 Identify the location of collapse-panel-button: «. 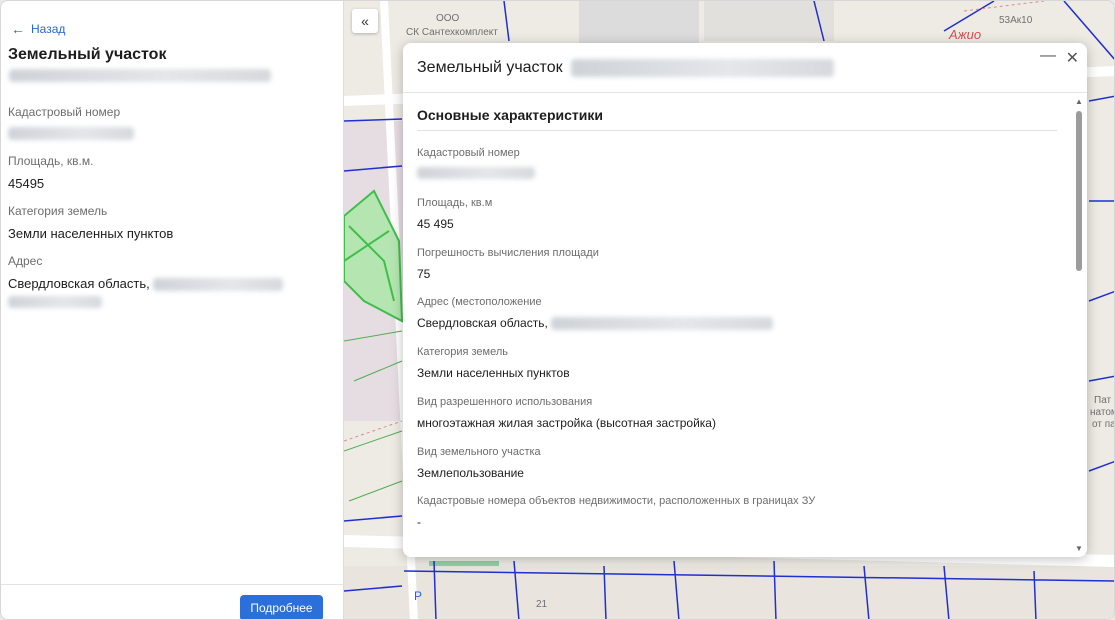
(365, 21).